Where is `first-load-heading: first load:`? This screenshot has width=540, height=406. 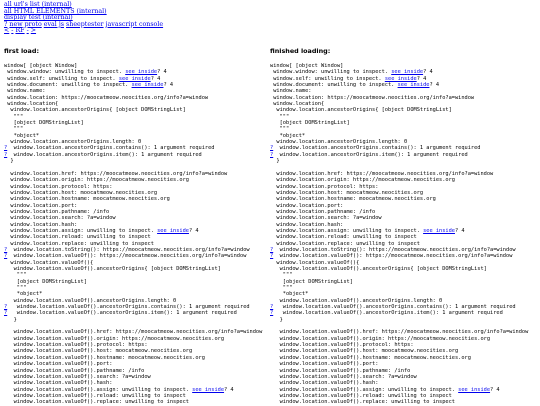
first-load-heading: first load: is located at coordinates (21, 51).